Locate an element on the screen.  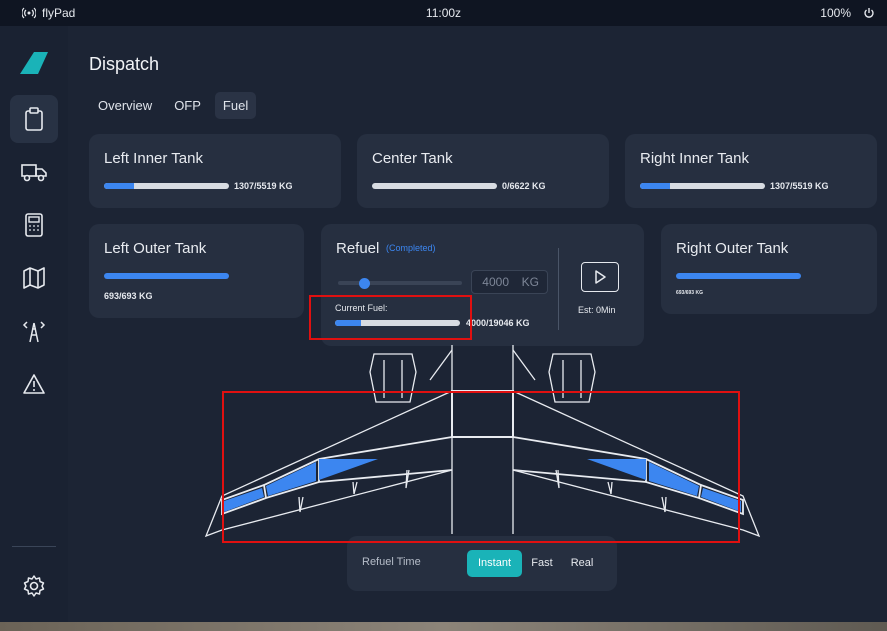
right-inner-tank-fill is located at coordinates (655, 186).